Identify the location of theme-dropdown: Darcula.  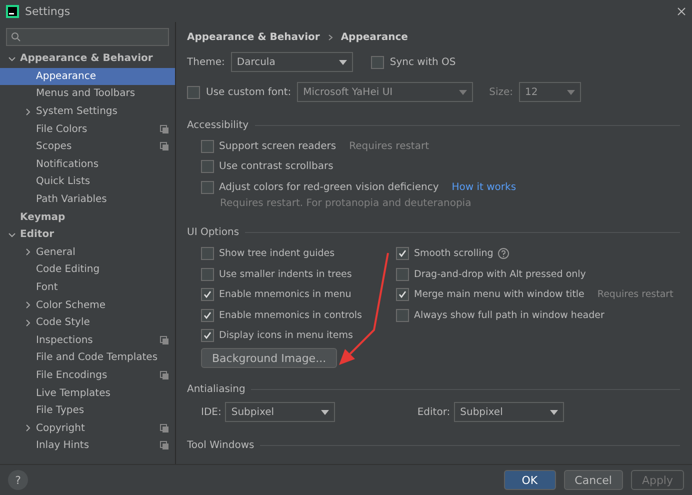
(291, 62).